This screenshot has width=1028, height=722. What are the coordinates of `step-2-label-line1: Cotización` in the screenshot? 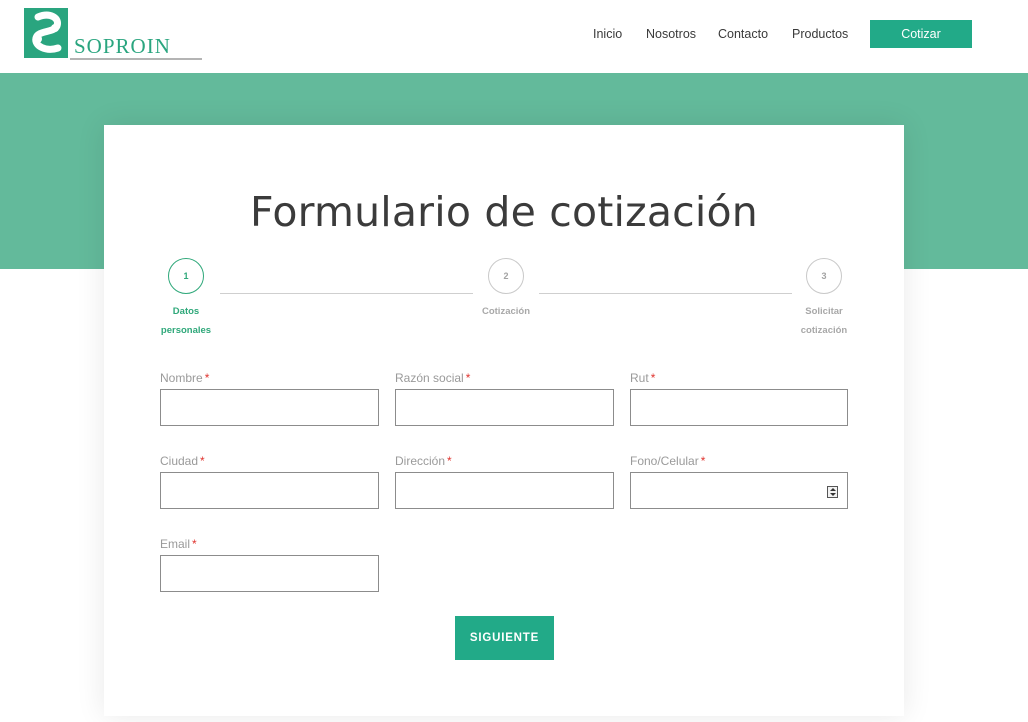 It's located at (506, 311).